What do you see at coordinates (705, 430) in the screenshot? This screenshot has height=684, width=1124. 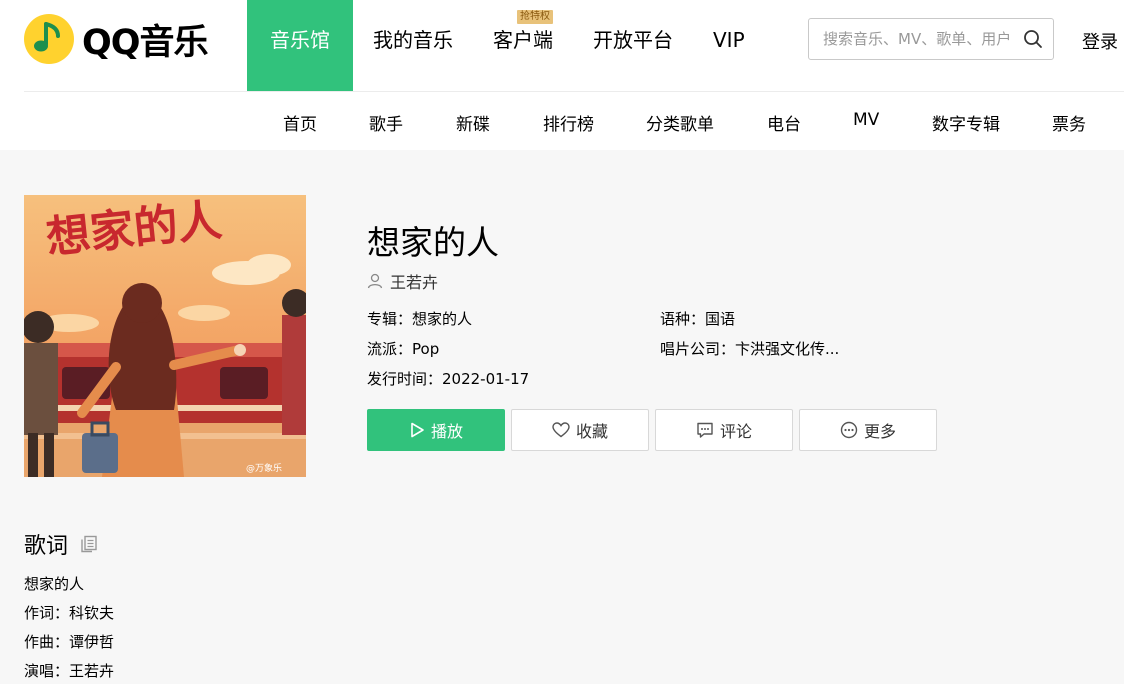 I see `comment-icon` at bounding box center [705, 430].